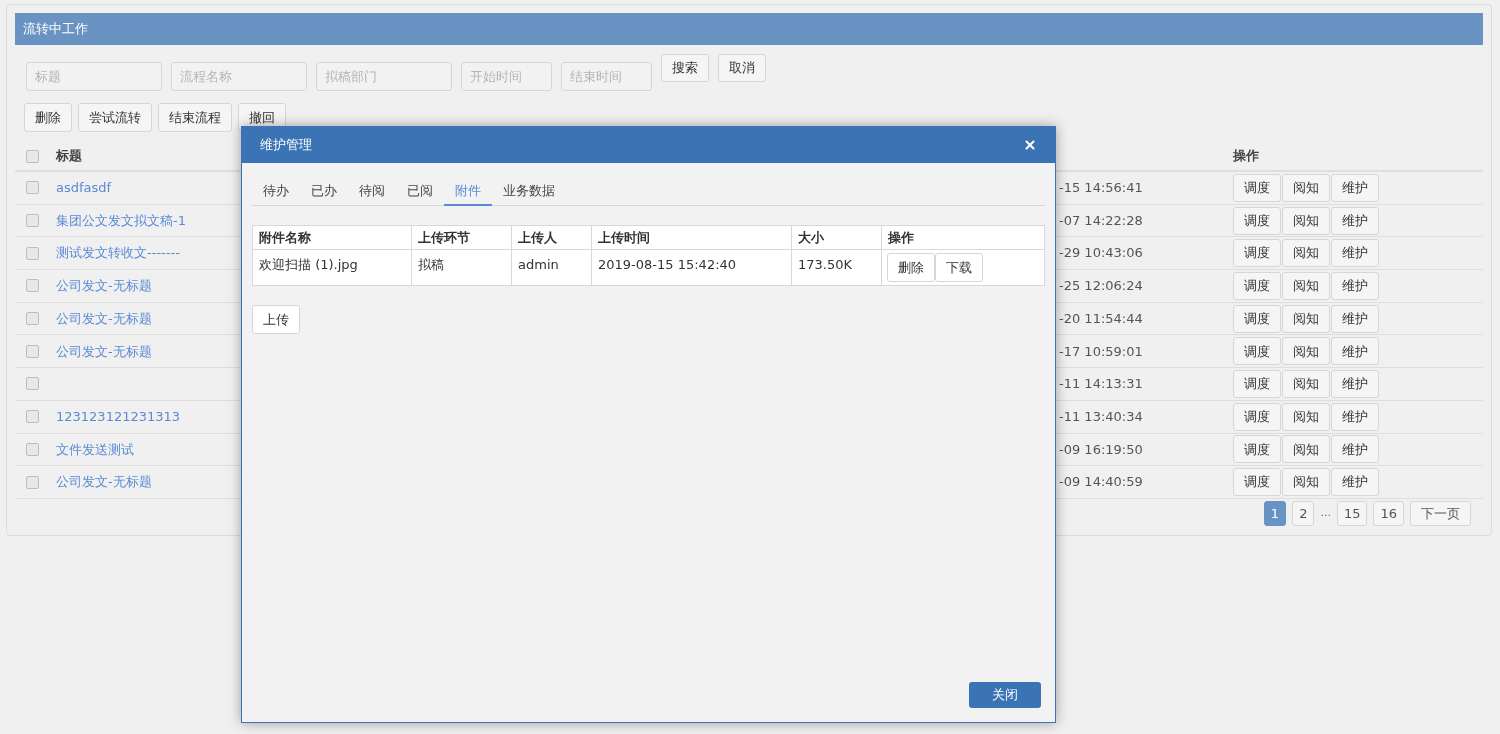 The width and height of the screenshot is (1500, 734). I want to click on table-cell: 2019-08-15 15:42:40, so click(692, 267).